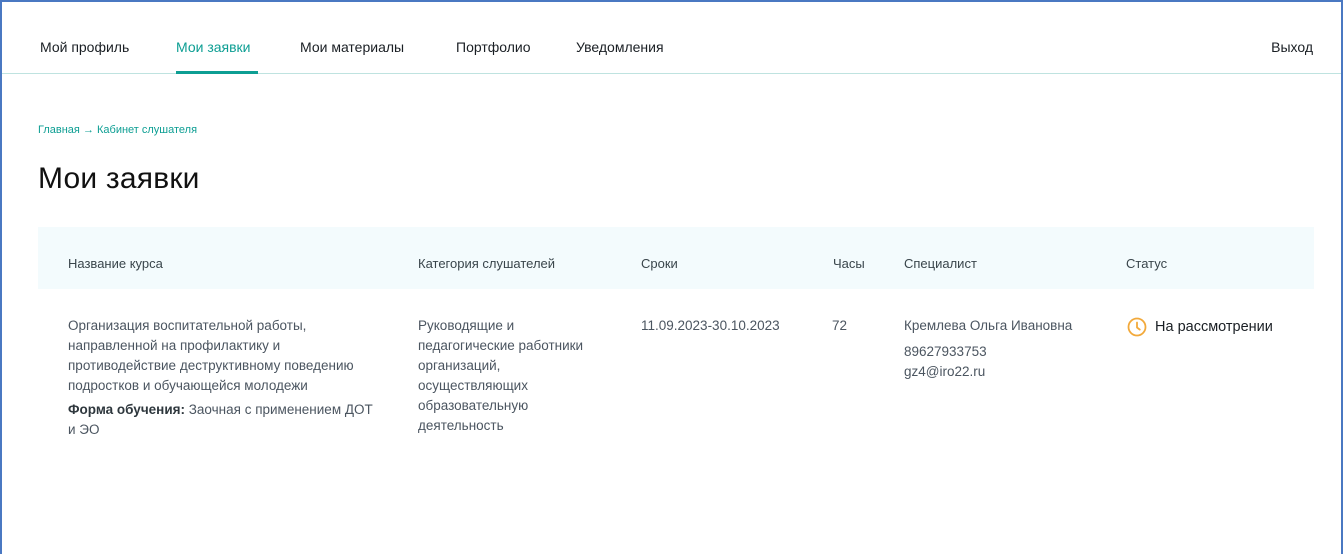  Describe the element at coordinates (59, 130) in the screenshot. I see `breadcrumb-home: Главная` at that location.